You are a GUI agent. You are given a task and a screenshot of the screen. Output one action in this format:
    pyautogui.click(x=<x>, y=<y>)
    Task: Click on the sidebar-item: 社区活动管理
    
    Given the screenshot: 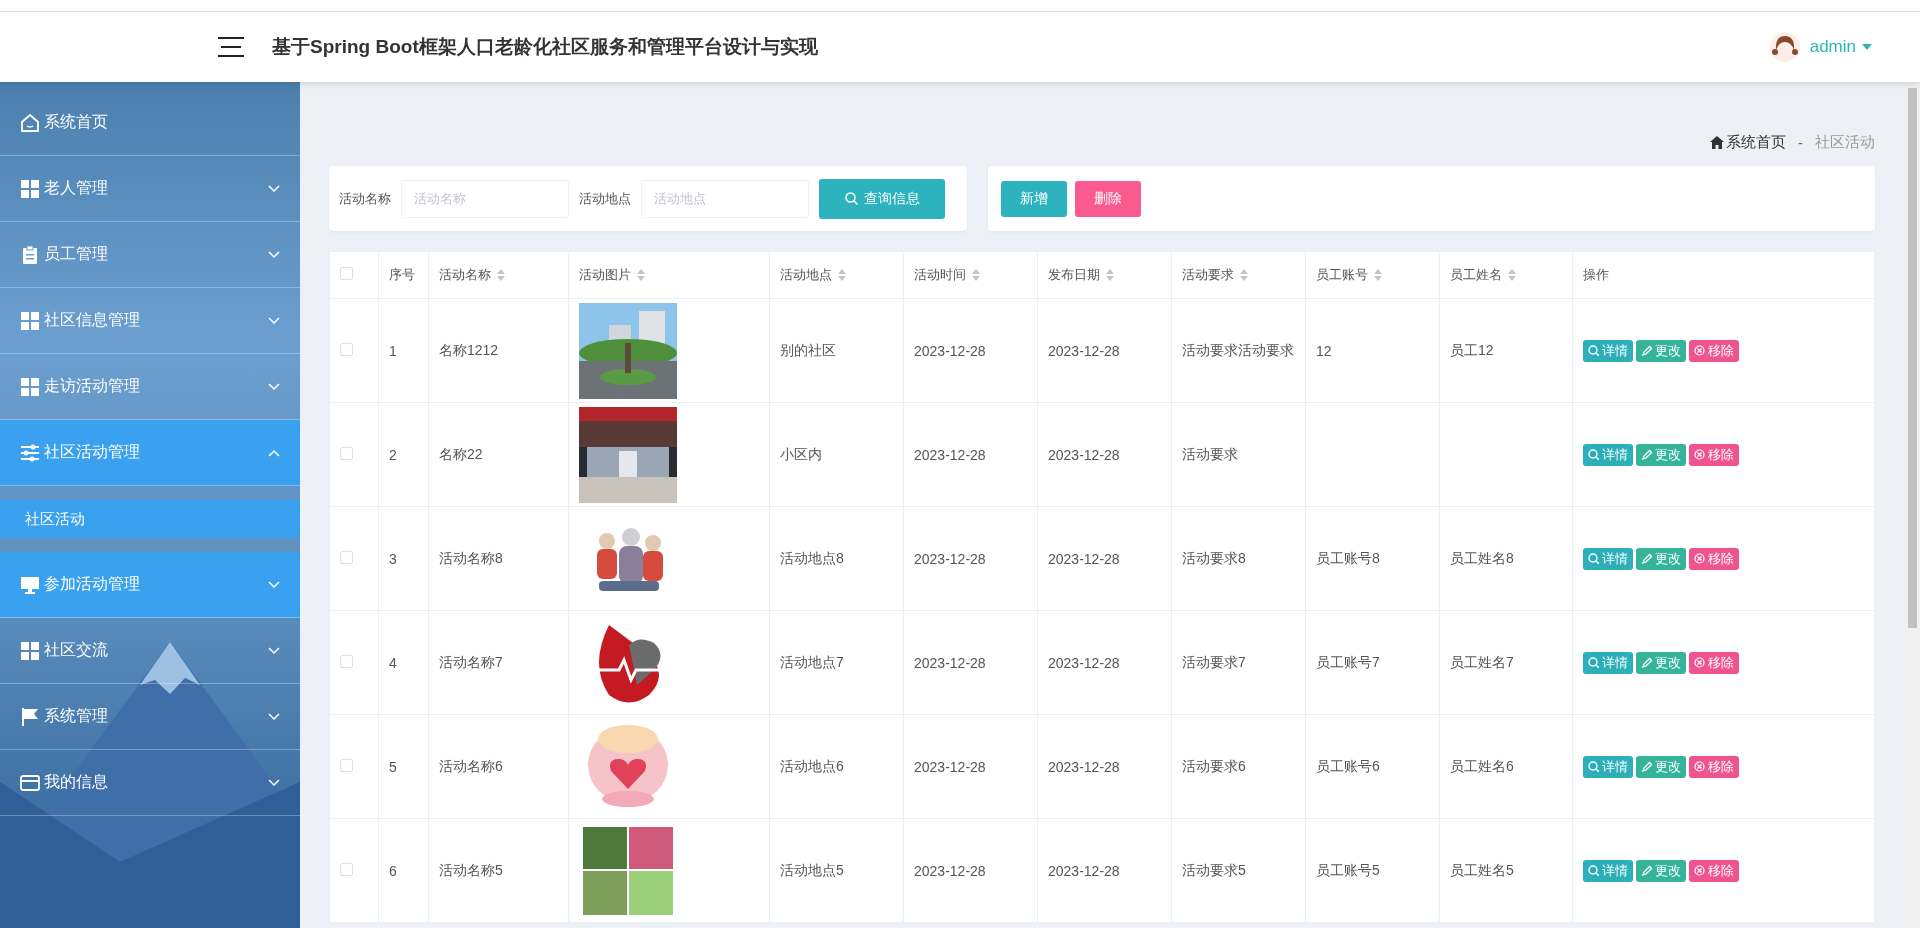 What is the action you would take?
    pyautogui.click(x=150, y=453)
    